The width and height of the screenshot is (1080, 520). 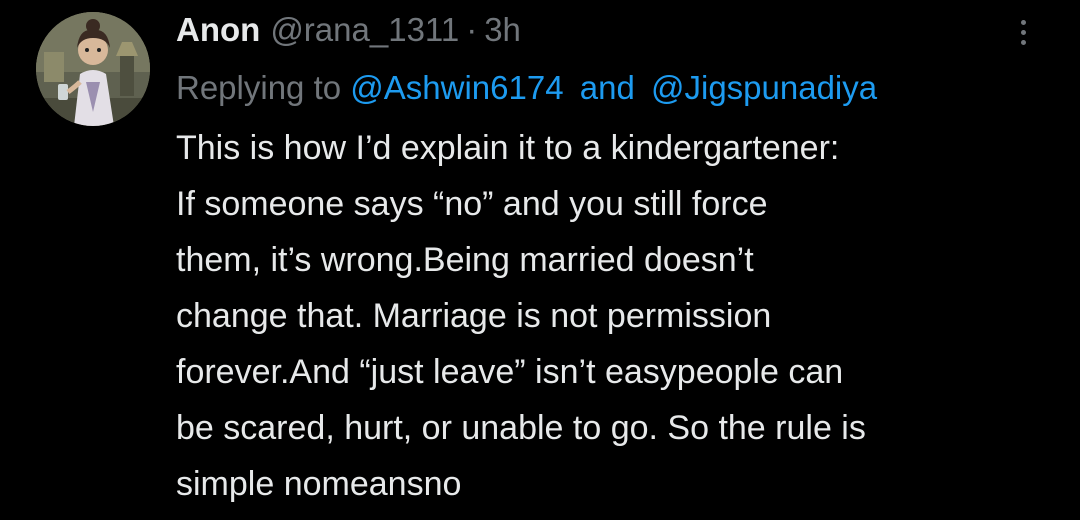 I want to click on mention-link-2: @Jigspunadiya, so click(x=764, y=87).